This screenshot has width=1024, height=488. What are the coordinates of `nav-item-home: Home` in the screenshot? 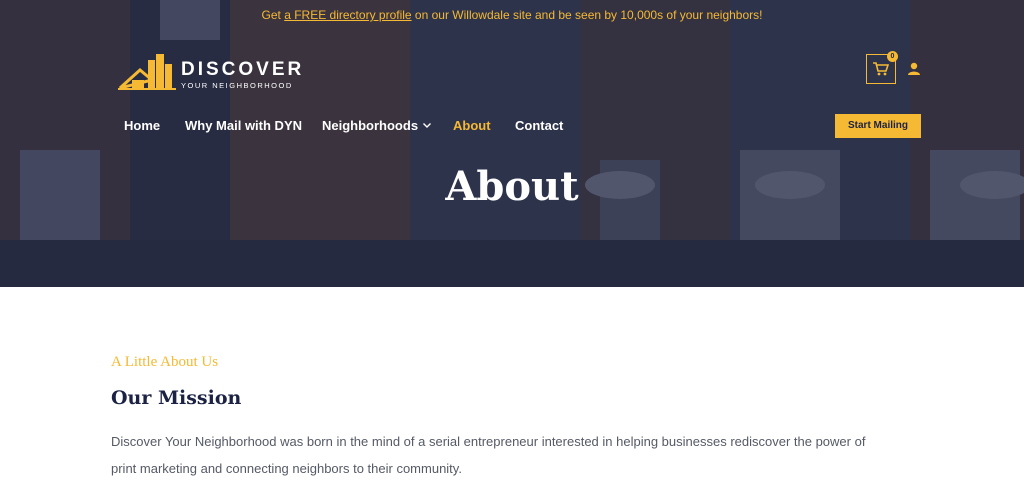 It's located at (142, 125).